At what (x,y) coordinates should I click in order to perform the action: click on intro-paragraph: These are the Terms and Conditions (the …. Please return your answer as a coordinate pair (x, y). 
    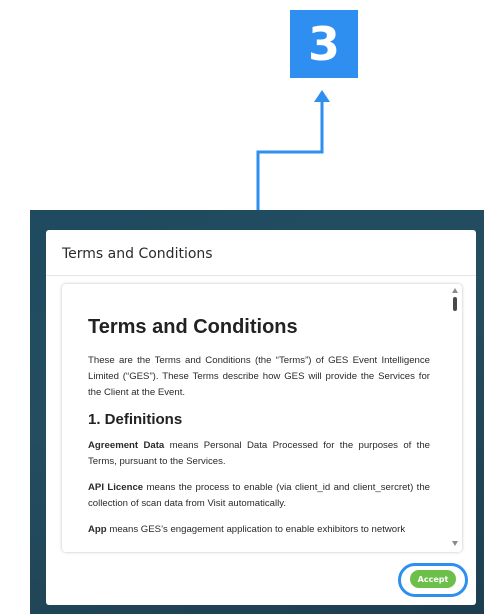
    Looking at the image, I should click on (259, 376).